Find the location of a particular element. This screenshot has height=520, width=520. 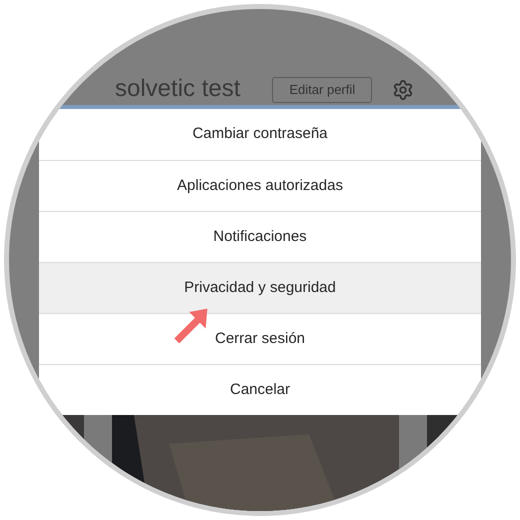

settings-icon is located at coordinates (403, 90).